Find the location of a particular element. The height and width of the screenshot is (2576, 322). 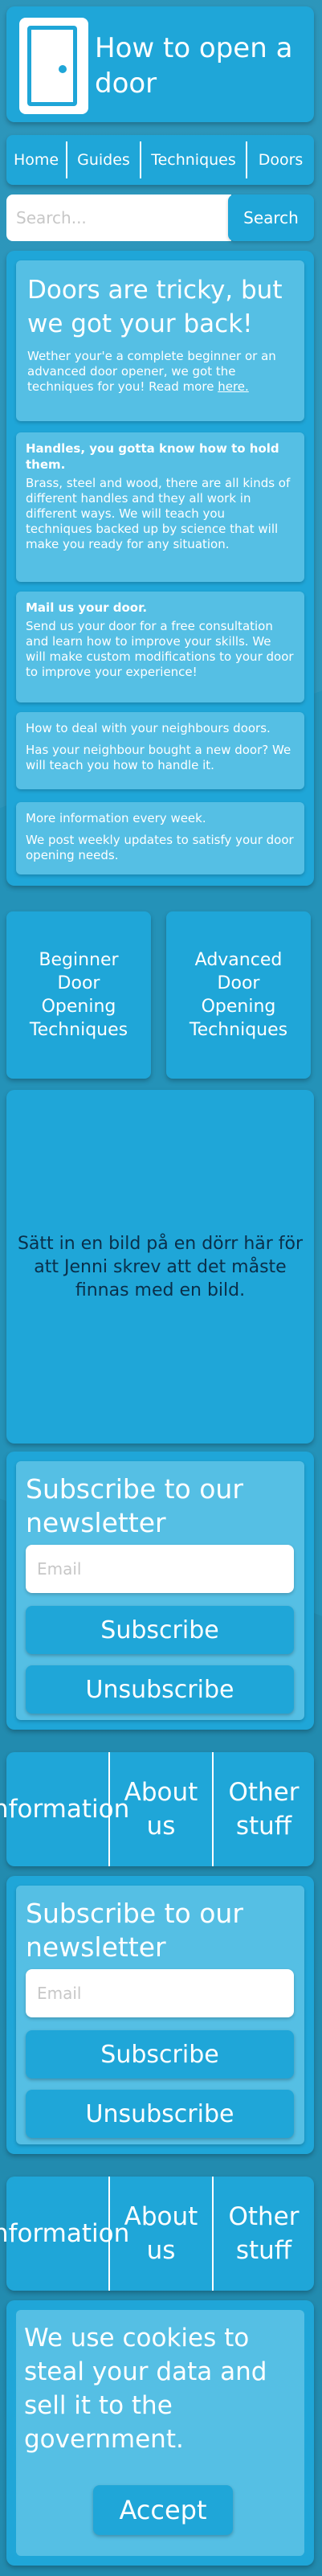

nav-item-doors: Doors is located at coordinates (280, 160).